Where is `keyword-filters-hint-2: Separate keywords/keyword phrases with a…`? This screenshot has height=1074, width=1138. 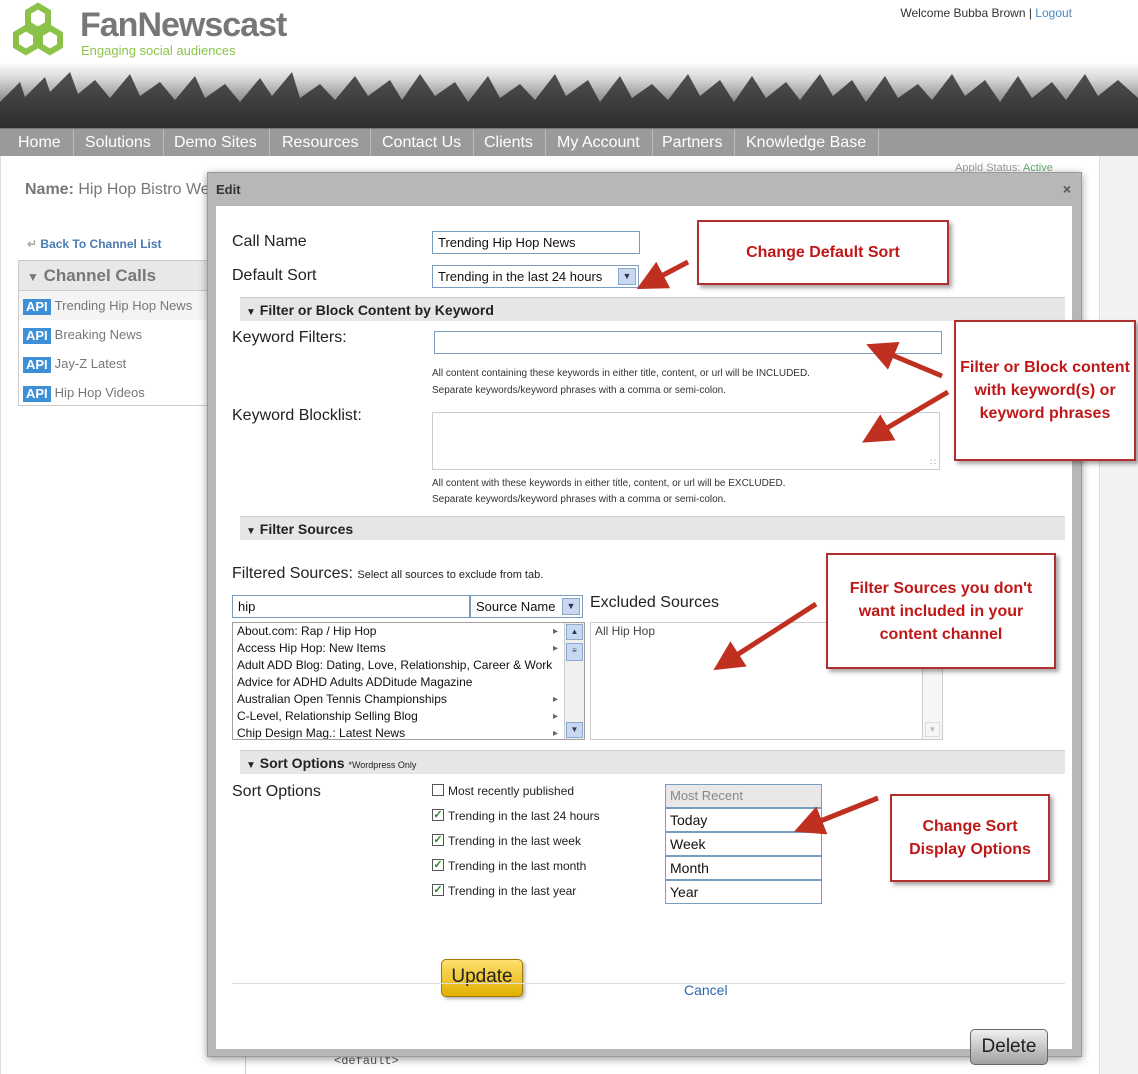 keyword-filters-hint-2: Separate keywords/keyword phrases with a… is located at coordinates (579, 390).